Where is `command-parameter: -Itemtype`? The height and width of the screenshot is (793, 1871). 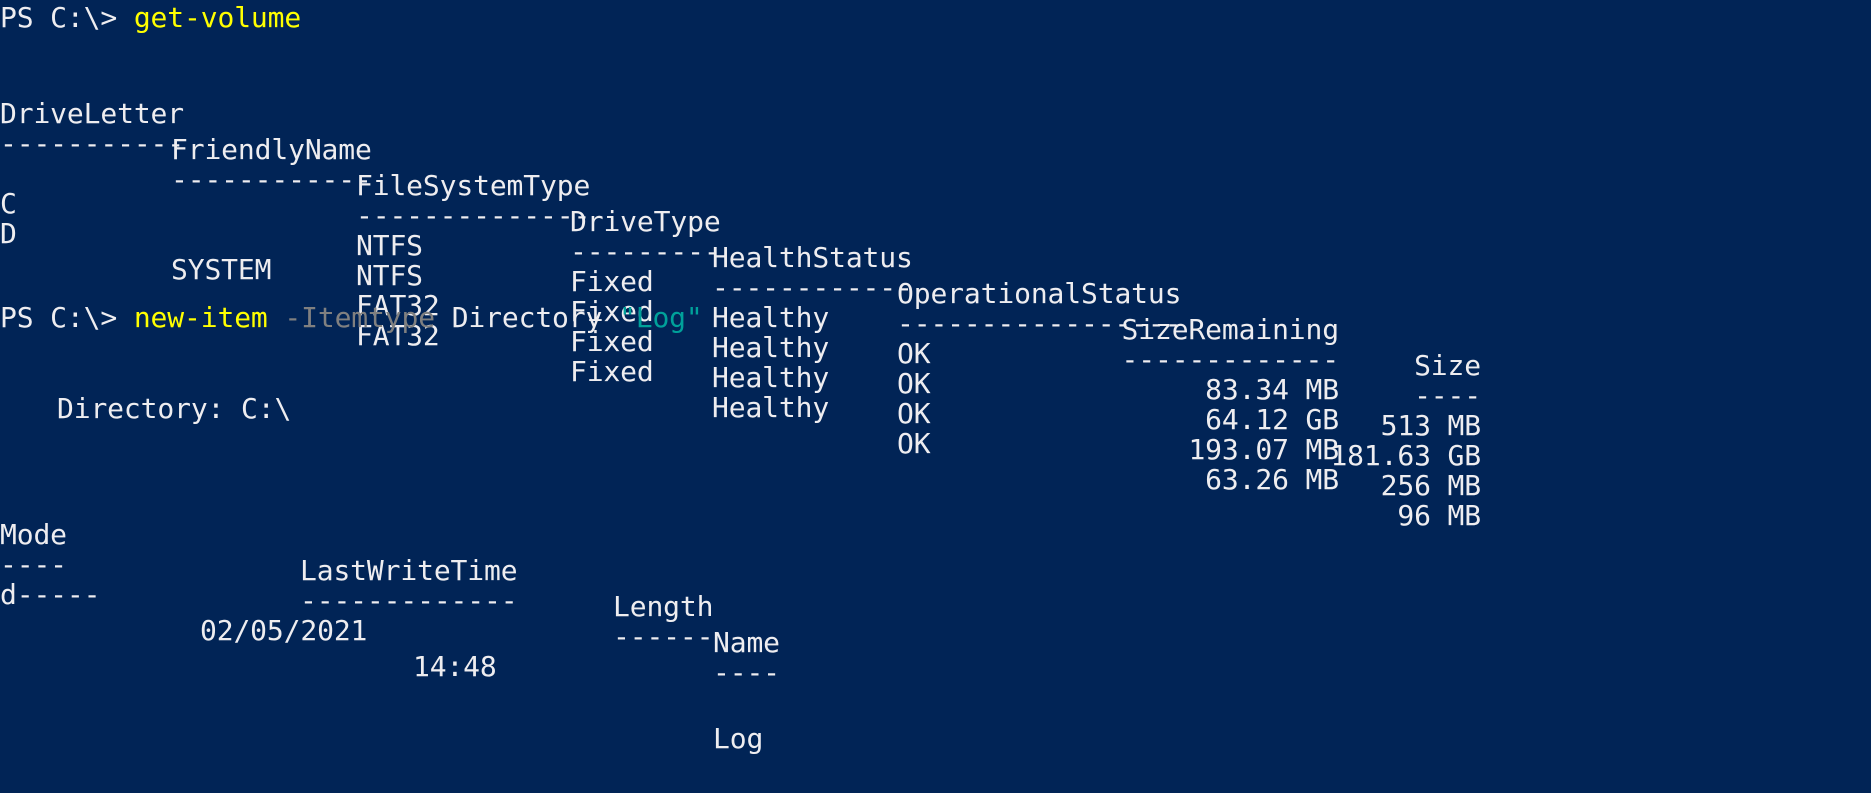
command-parameter: -Itemtype is located at coordinates (359, 317).